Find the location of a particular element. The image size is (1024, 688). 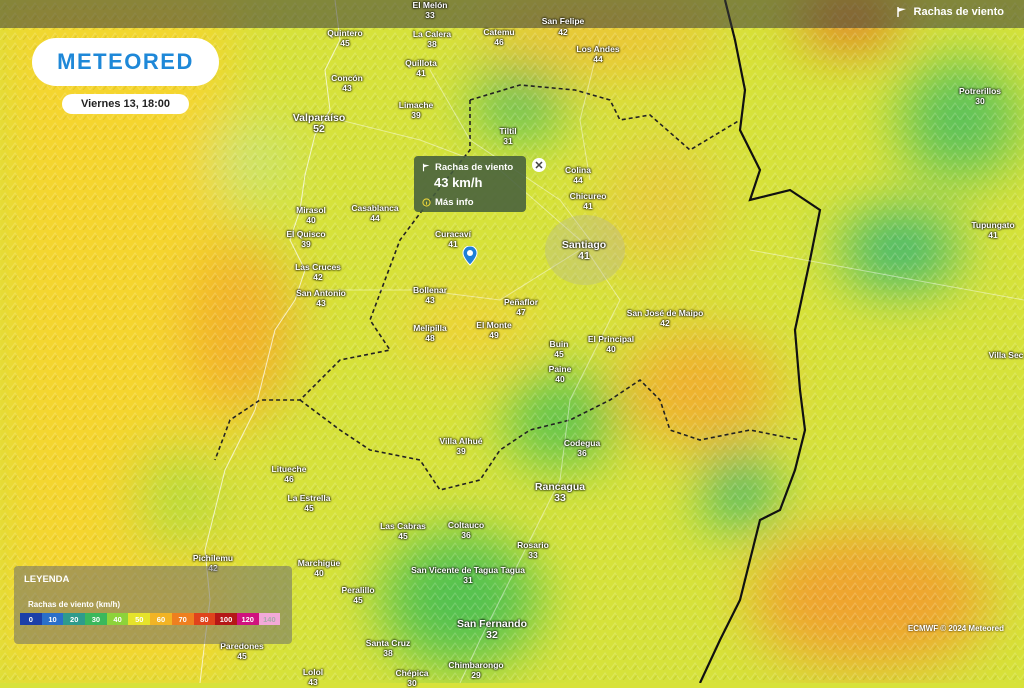

legend-scale-step: 40 is located at coordinates (117, 619).